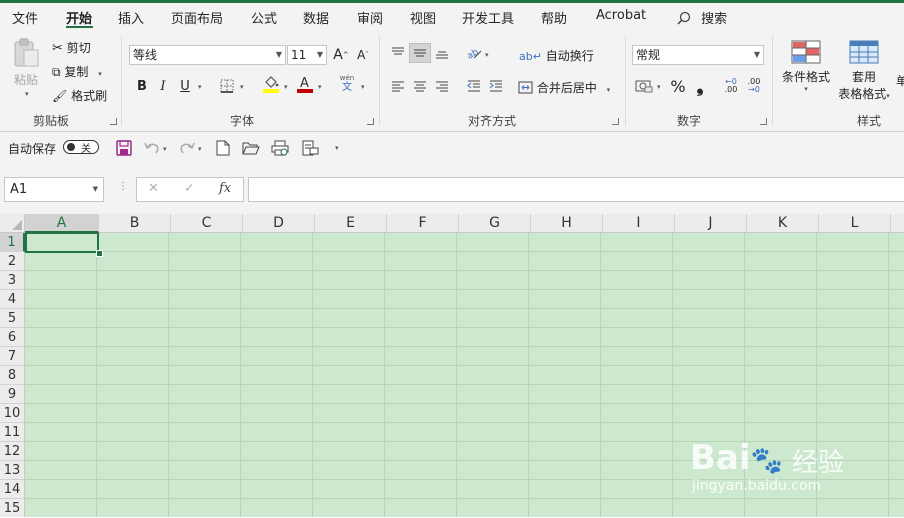  What do you see at coordinates (207, 223) in the screenshot?
I see `column-header-c: C` at bounding box center [207, 223].